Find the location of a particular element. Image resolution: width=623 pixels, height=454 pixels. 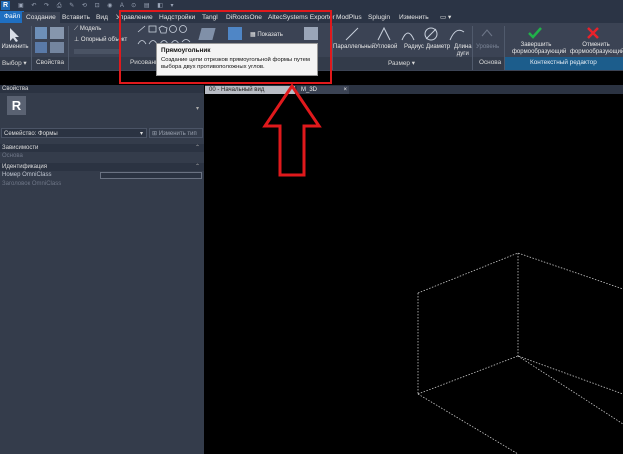

tab-file: Файл is located at coordinates (12, 17).